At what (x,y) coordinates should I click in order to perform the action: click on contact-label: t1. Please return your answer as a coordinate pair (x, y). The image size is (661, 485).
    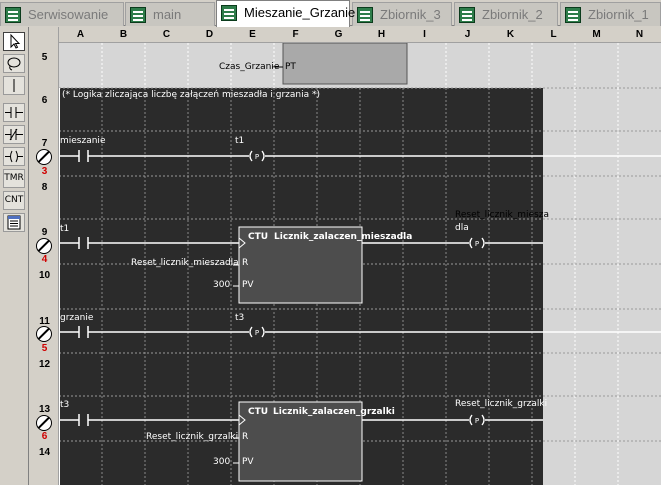
    Looking at the image, I should click on (64, 229).